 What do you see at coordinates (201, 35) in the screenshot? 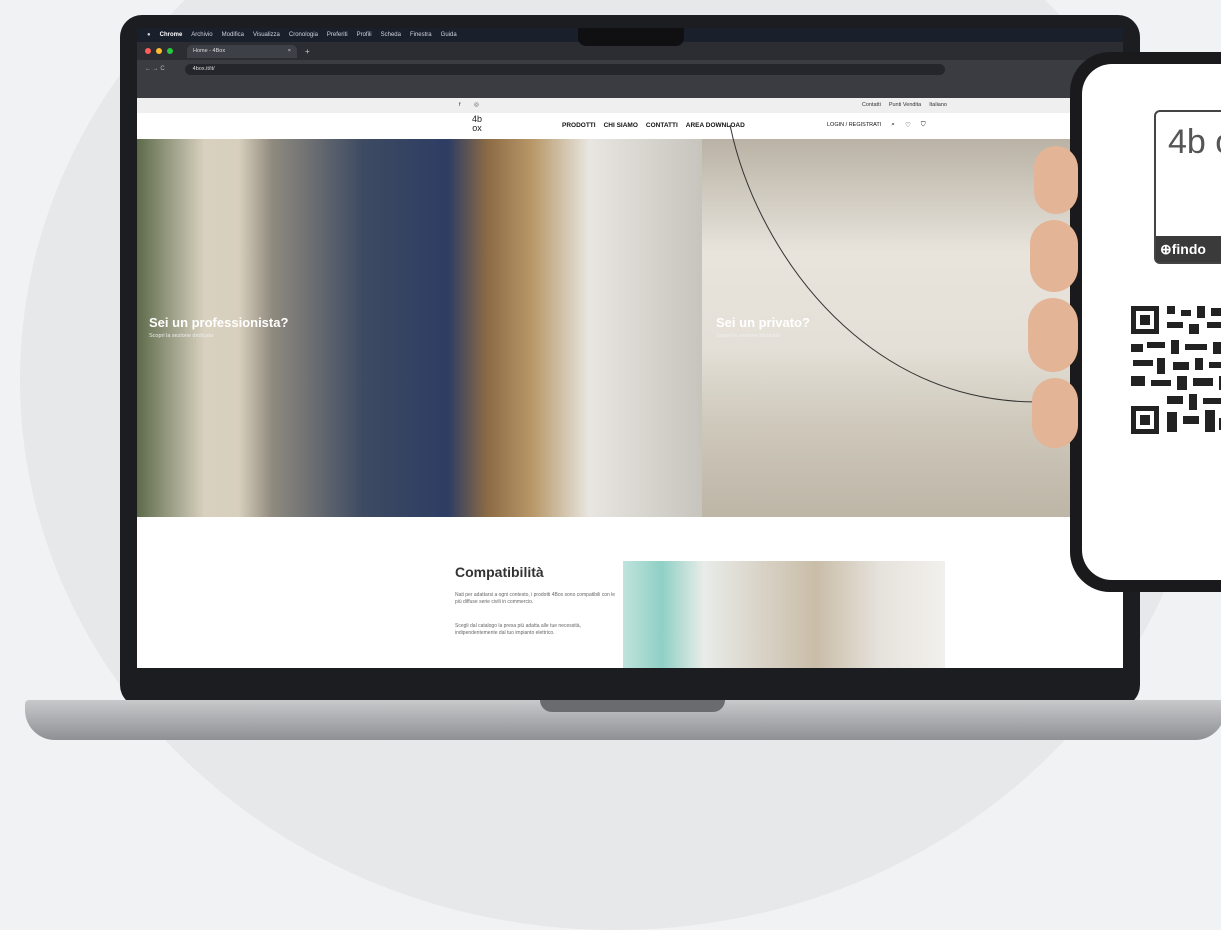
I see `menubar-item-archivio: Archivio` at bounding box center [201, 35].